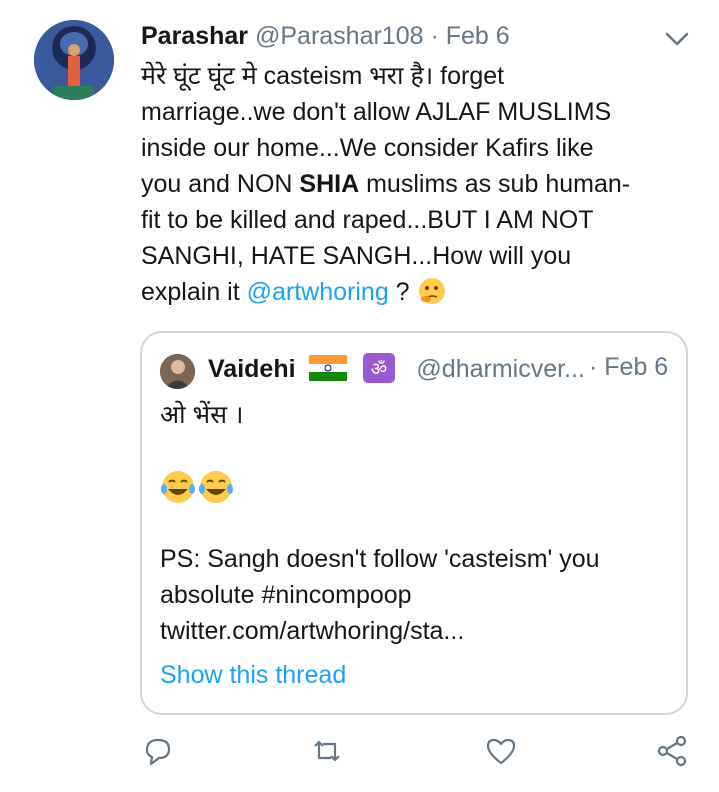 The width and height of the screenshot is (719, 792). I want to click on india-flag-emoji, so click(327, 368).